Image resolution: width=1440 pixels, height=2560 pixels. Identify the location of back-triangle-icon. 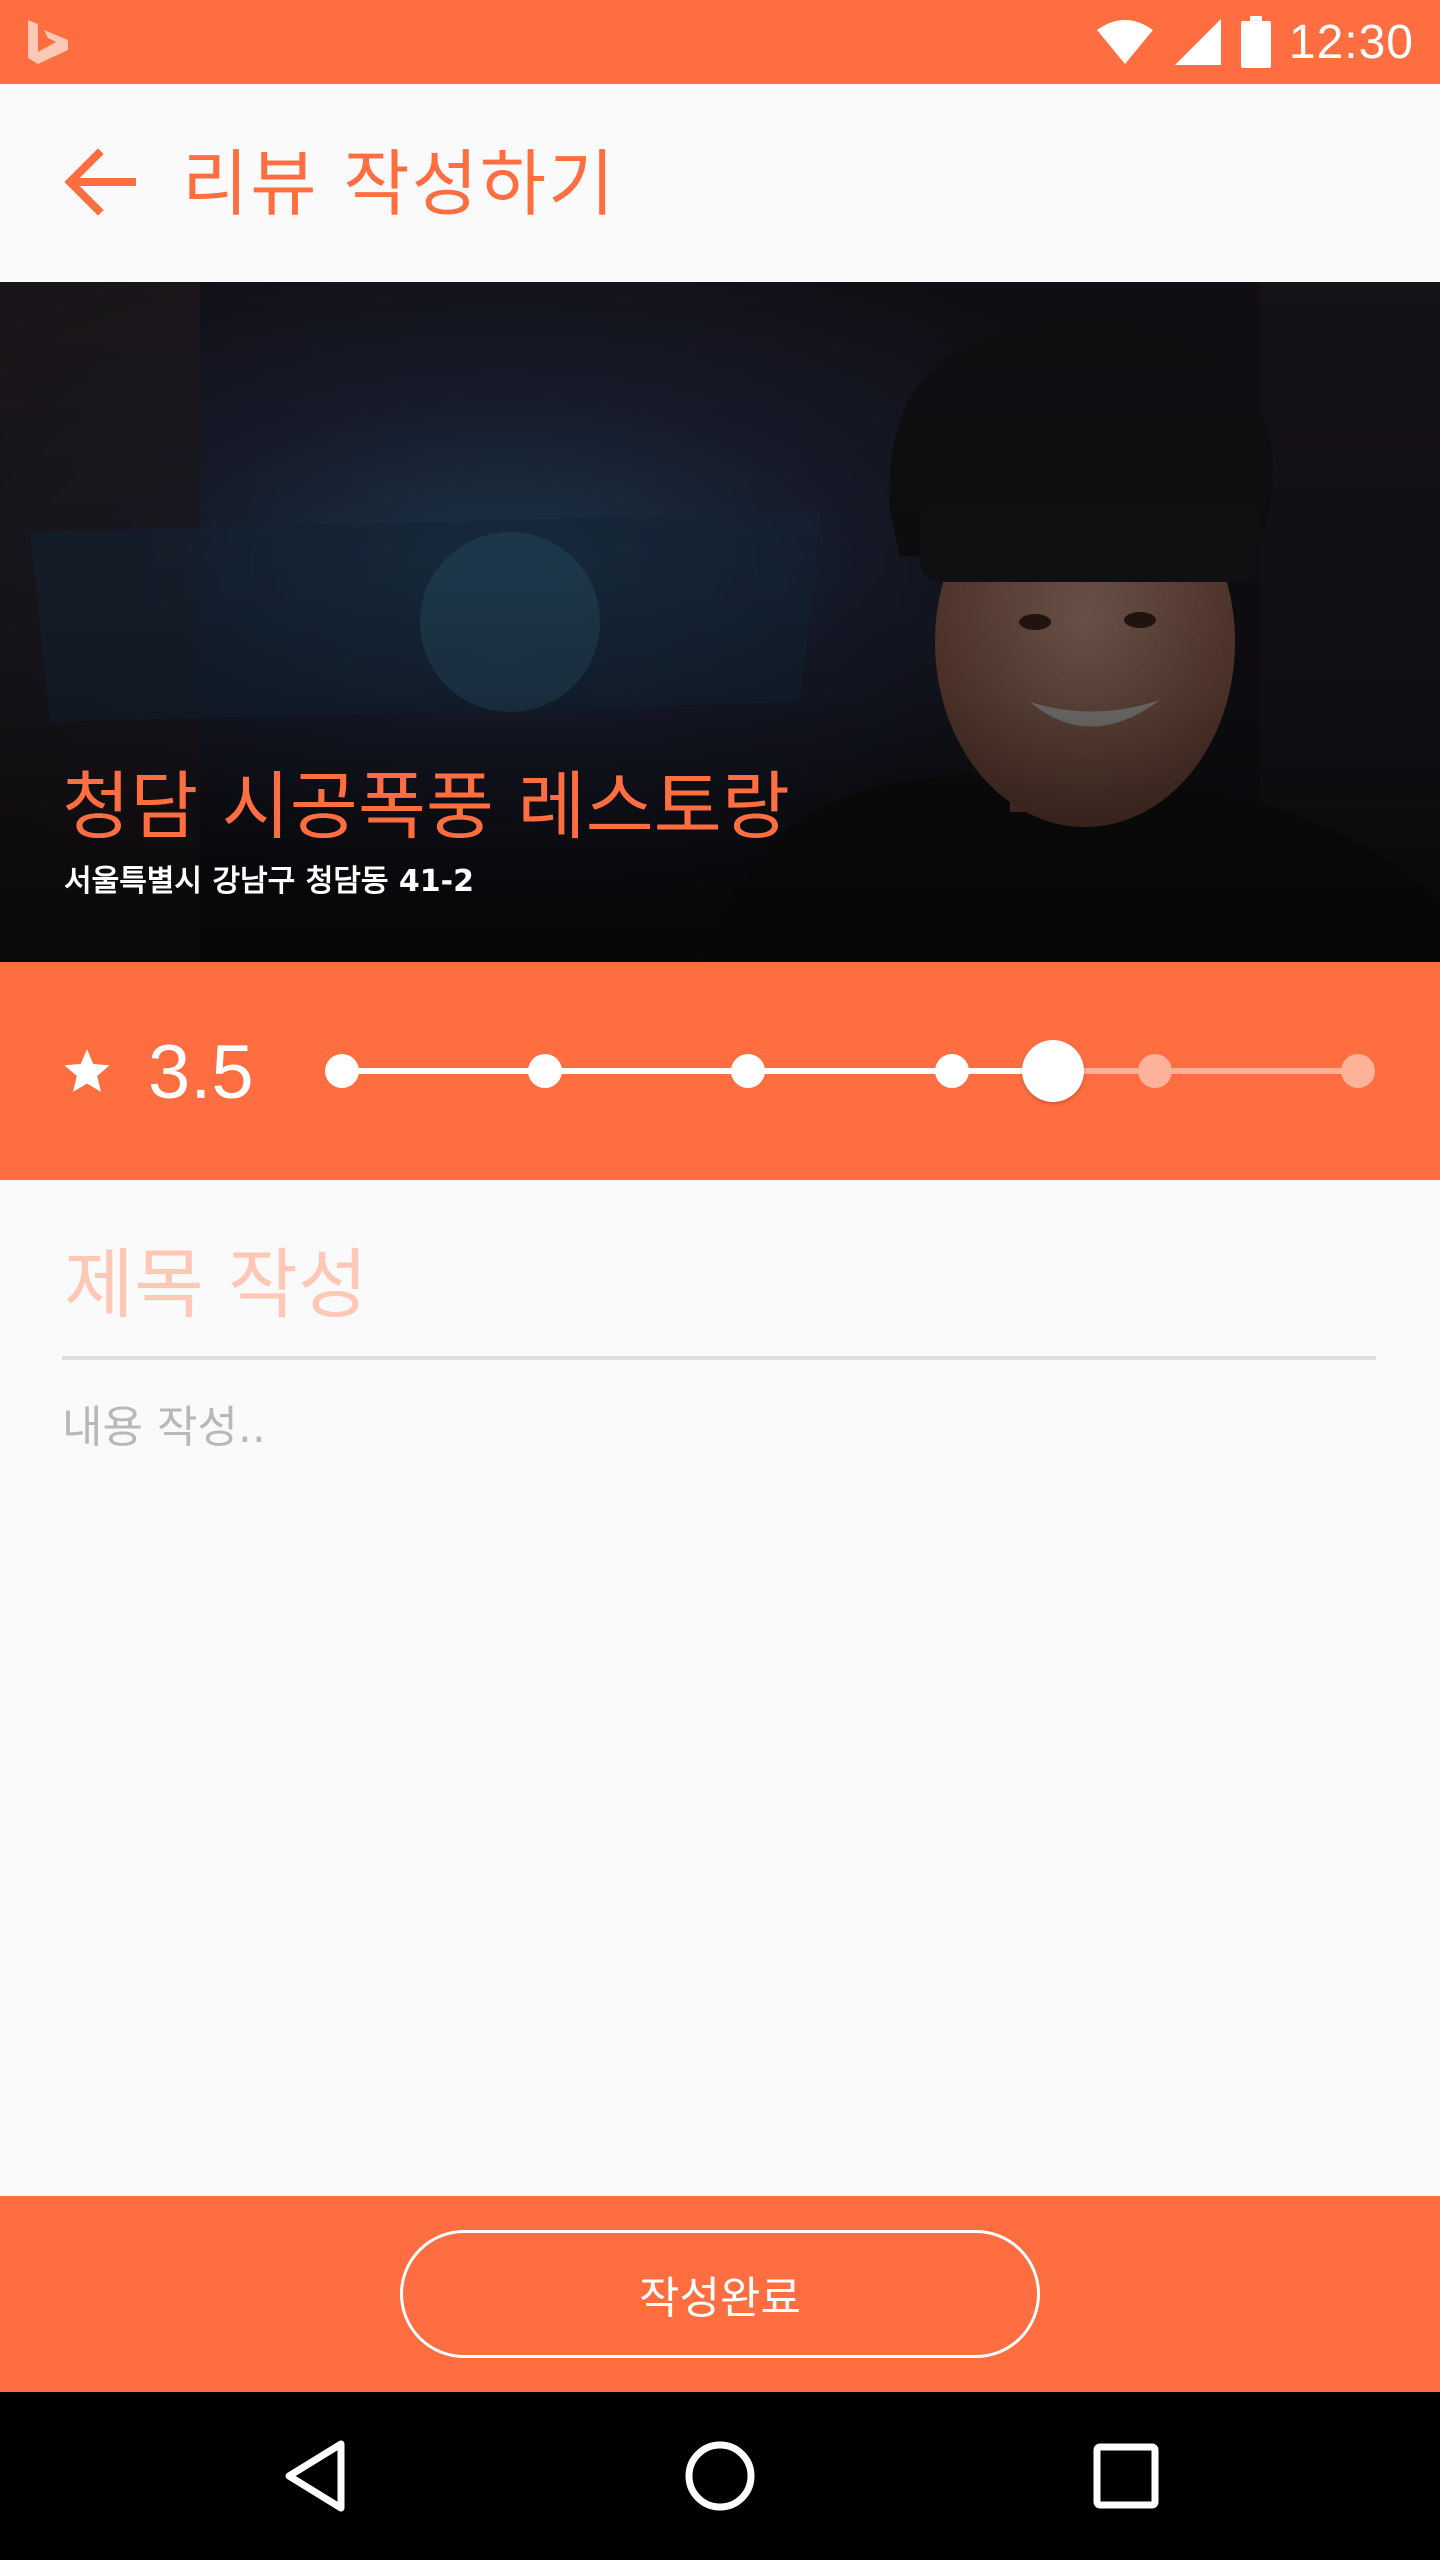
(315, 2476).